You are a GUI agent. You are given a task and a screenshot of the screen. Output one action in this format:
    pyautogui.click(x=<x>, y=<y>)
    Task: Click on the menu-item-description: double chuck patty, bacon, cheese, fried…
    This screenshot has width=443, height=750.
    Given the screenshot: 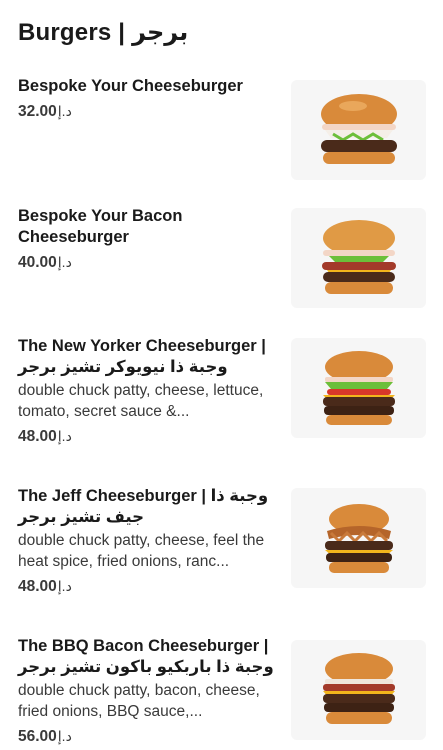 What is the action you would take?
    pyautogui.click(x=139, y=701)
    